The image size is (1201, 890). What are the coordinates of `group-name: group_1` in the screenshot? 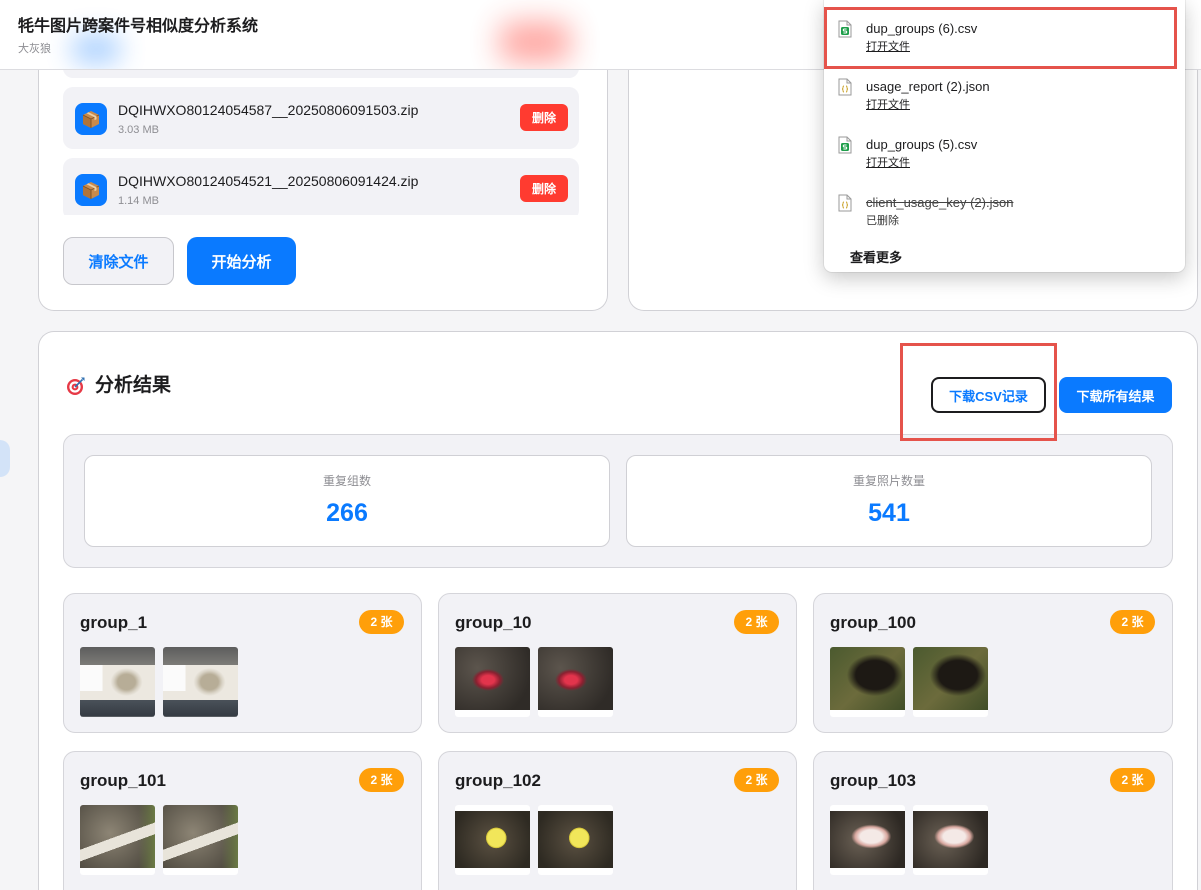 It's located at (114, 622).